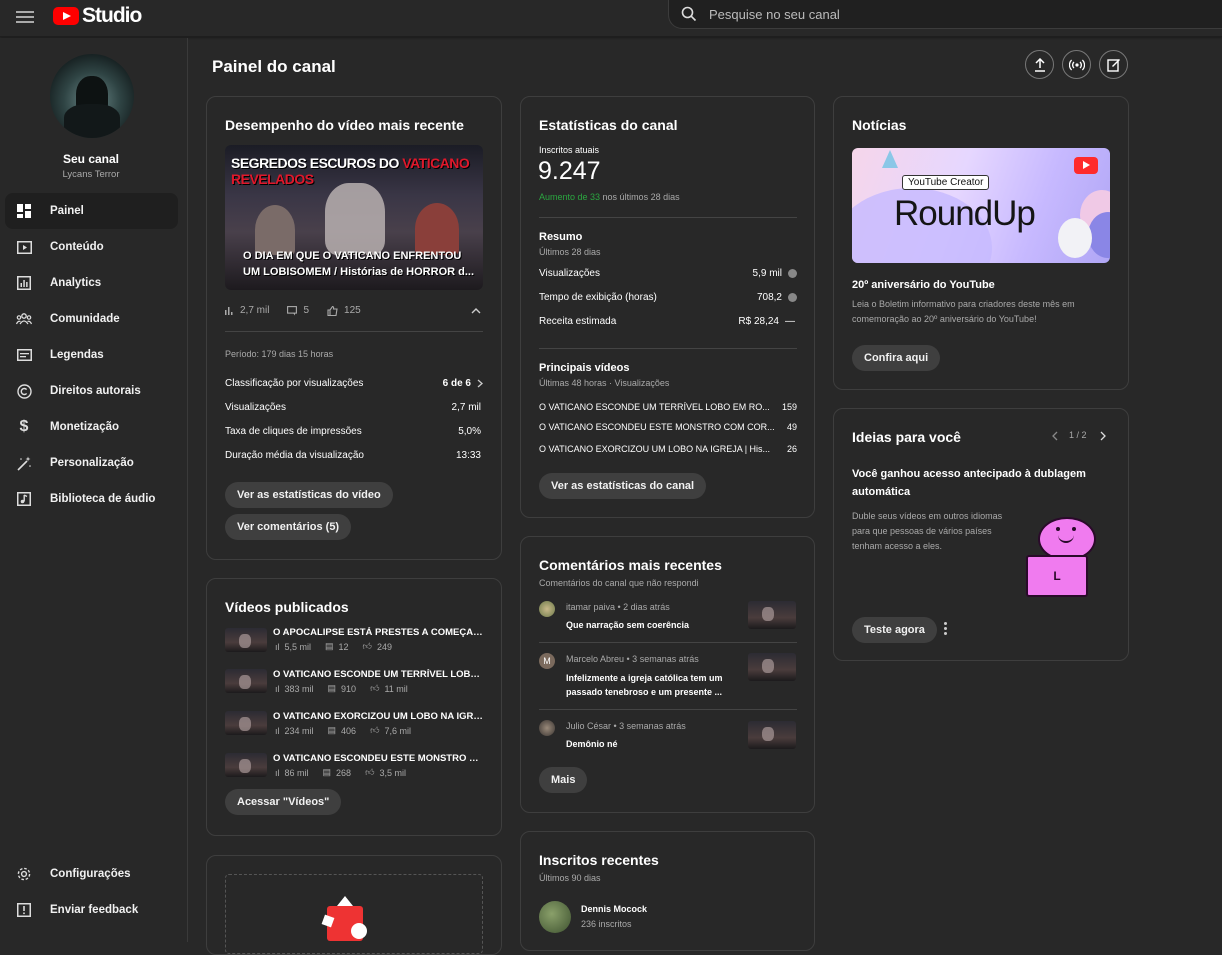 The width and height of the screenshot is (1222, 955). I want to click on sidebar-item-biblioteca-audio: Biblioteca de áudio, so click(91, 499).